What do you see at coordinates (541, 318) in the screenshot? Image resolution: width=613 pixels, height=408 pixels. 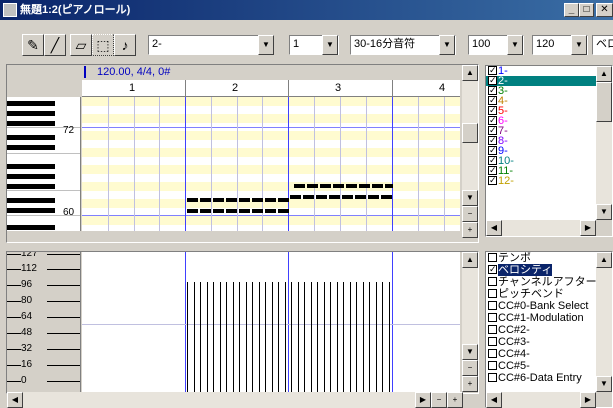 I see `controller-item: CC#1-Modulation` at bounding box center [541, 318].